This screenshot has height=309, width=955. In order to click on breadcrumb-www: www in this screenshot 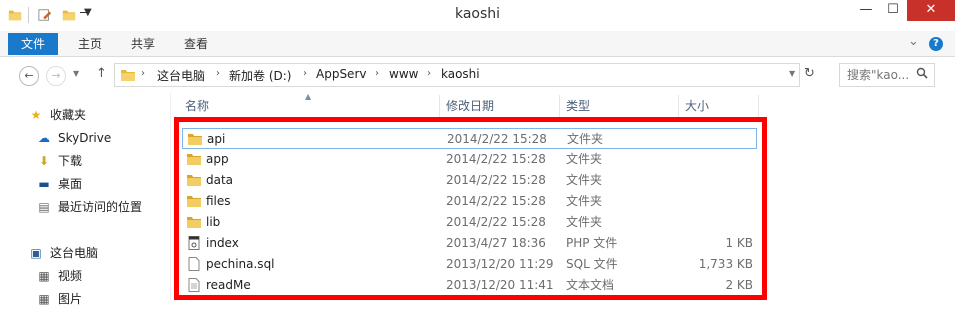, I will do `click(403, 74)`.